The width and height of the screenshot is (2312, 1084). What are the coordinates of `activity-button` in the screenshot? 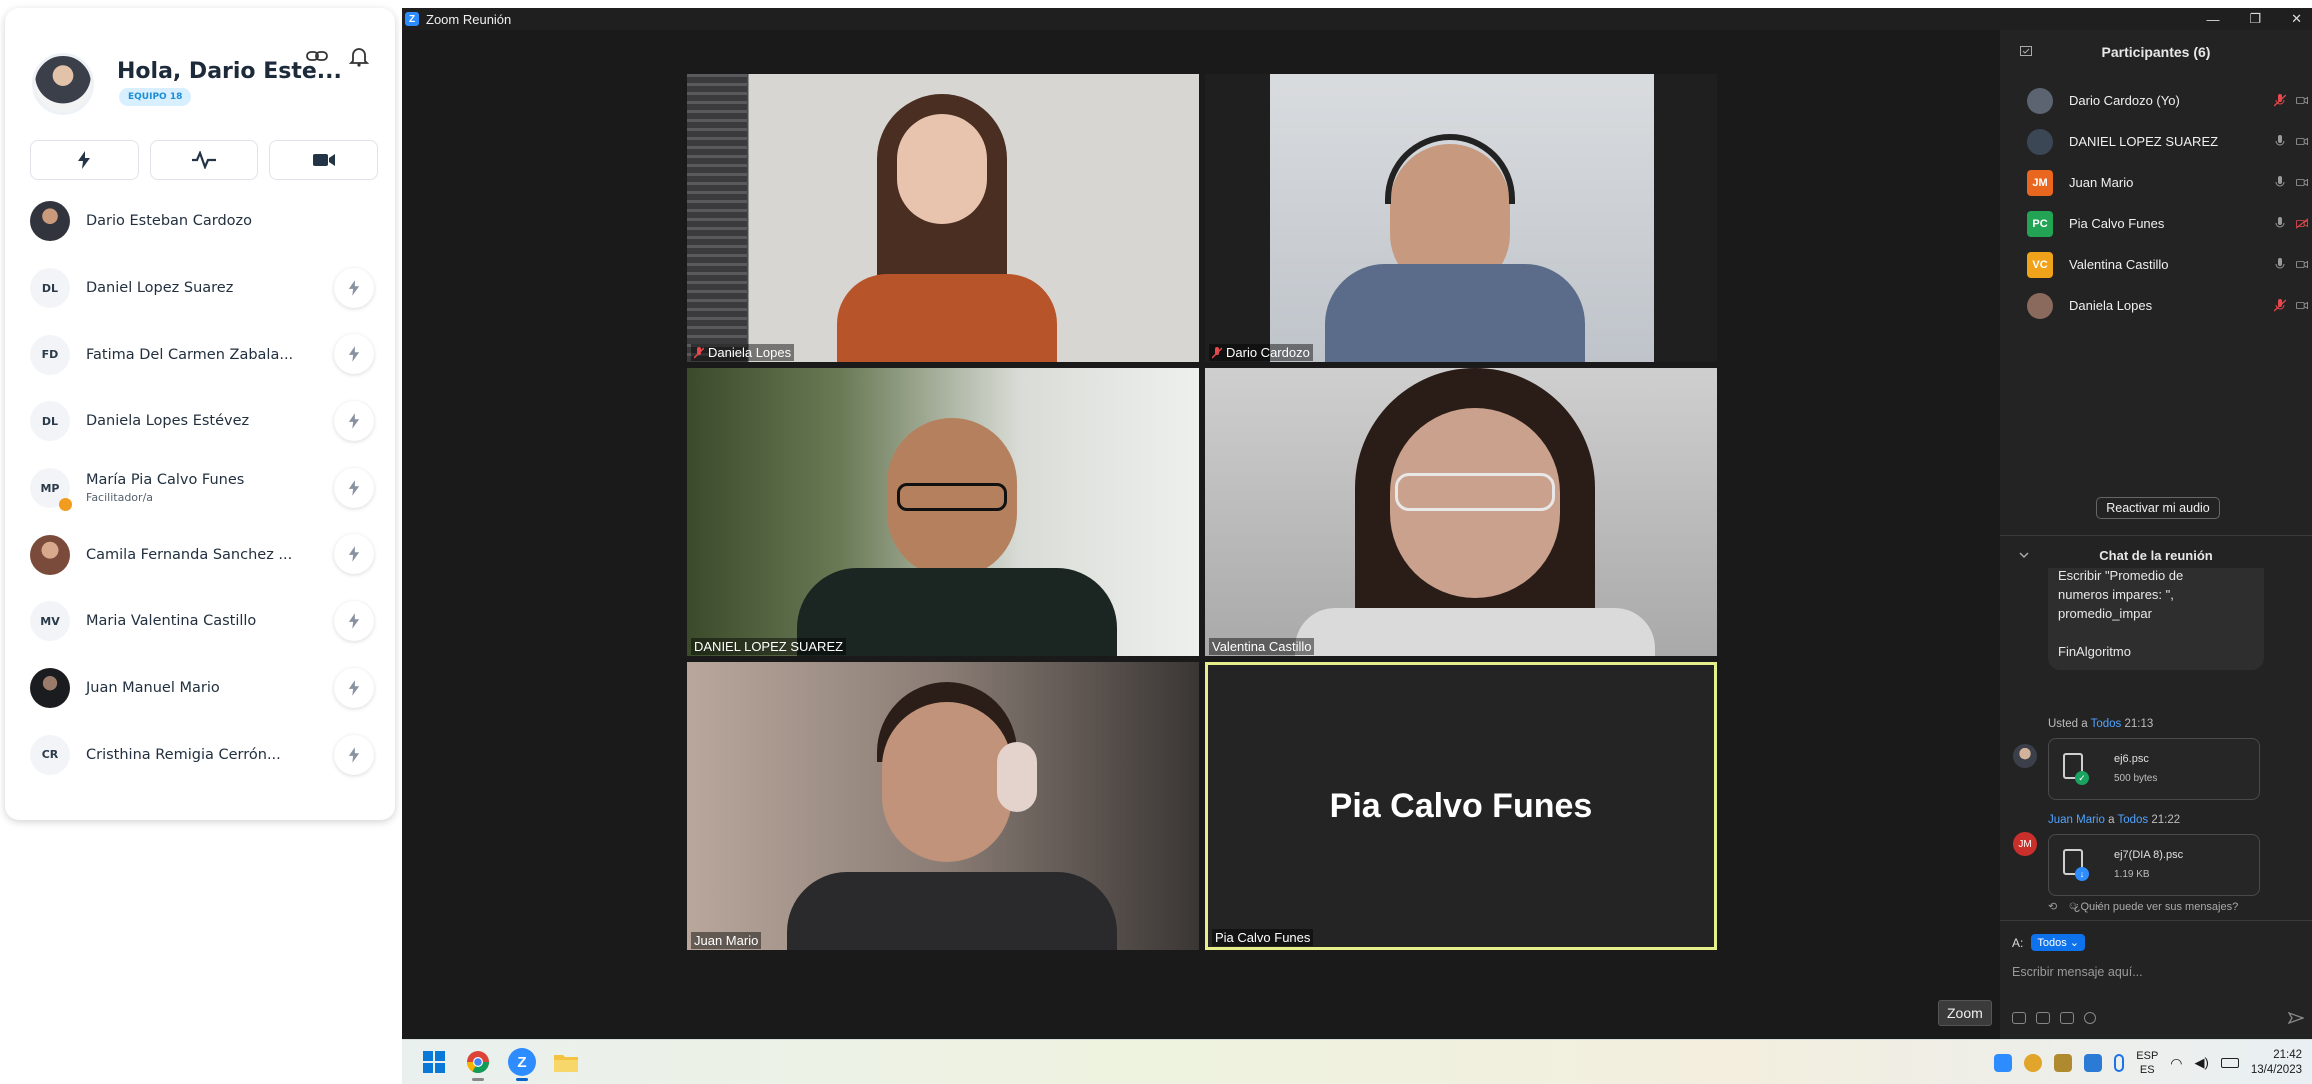 It's located at (204, 160).